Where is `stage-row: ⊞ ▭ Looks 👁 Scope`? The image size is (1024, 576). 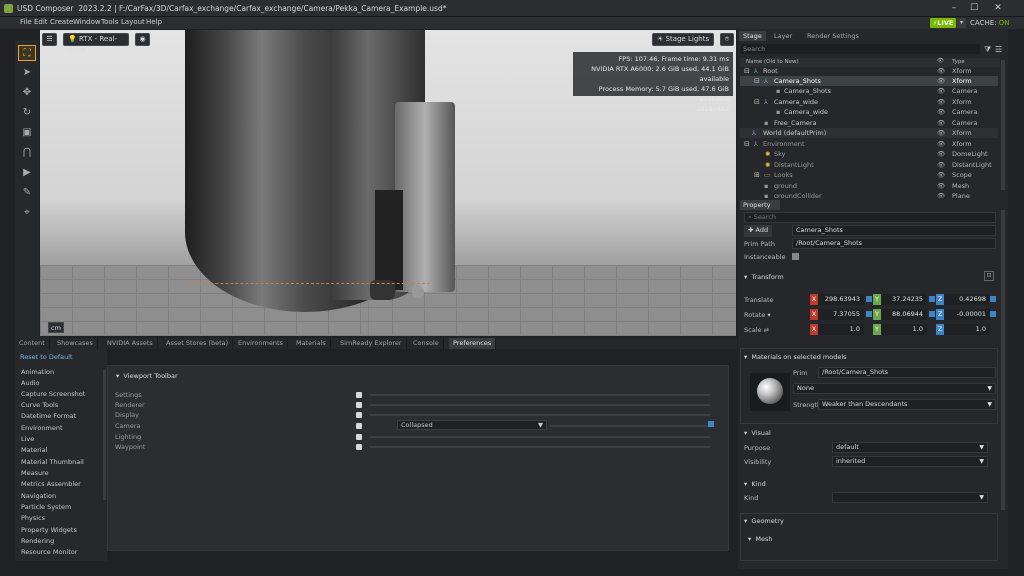 stage-row: ⊞ ▭ Looks 👁 Scope is located at coordinates (869, 175).